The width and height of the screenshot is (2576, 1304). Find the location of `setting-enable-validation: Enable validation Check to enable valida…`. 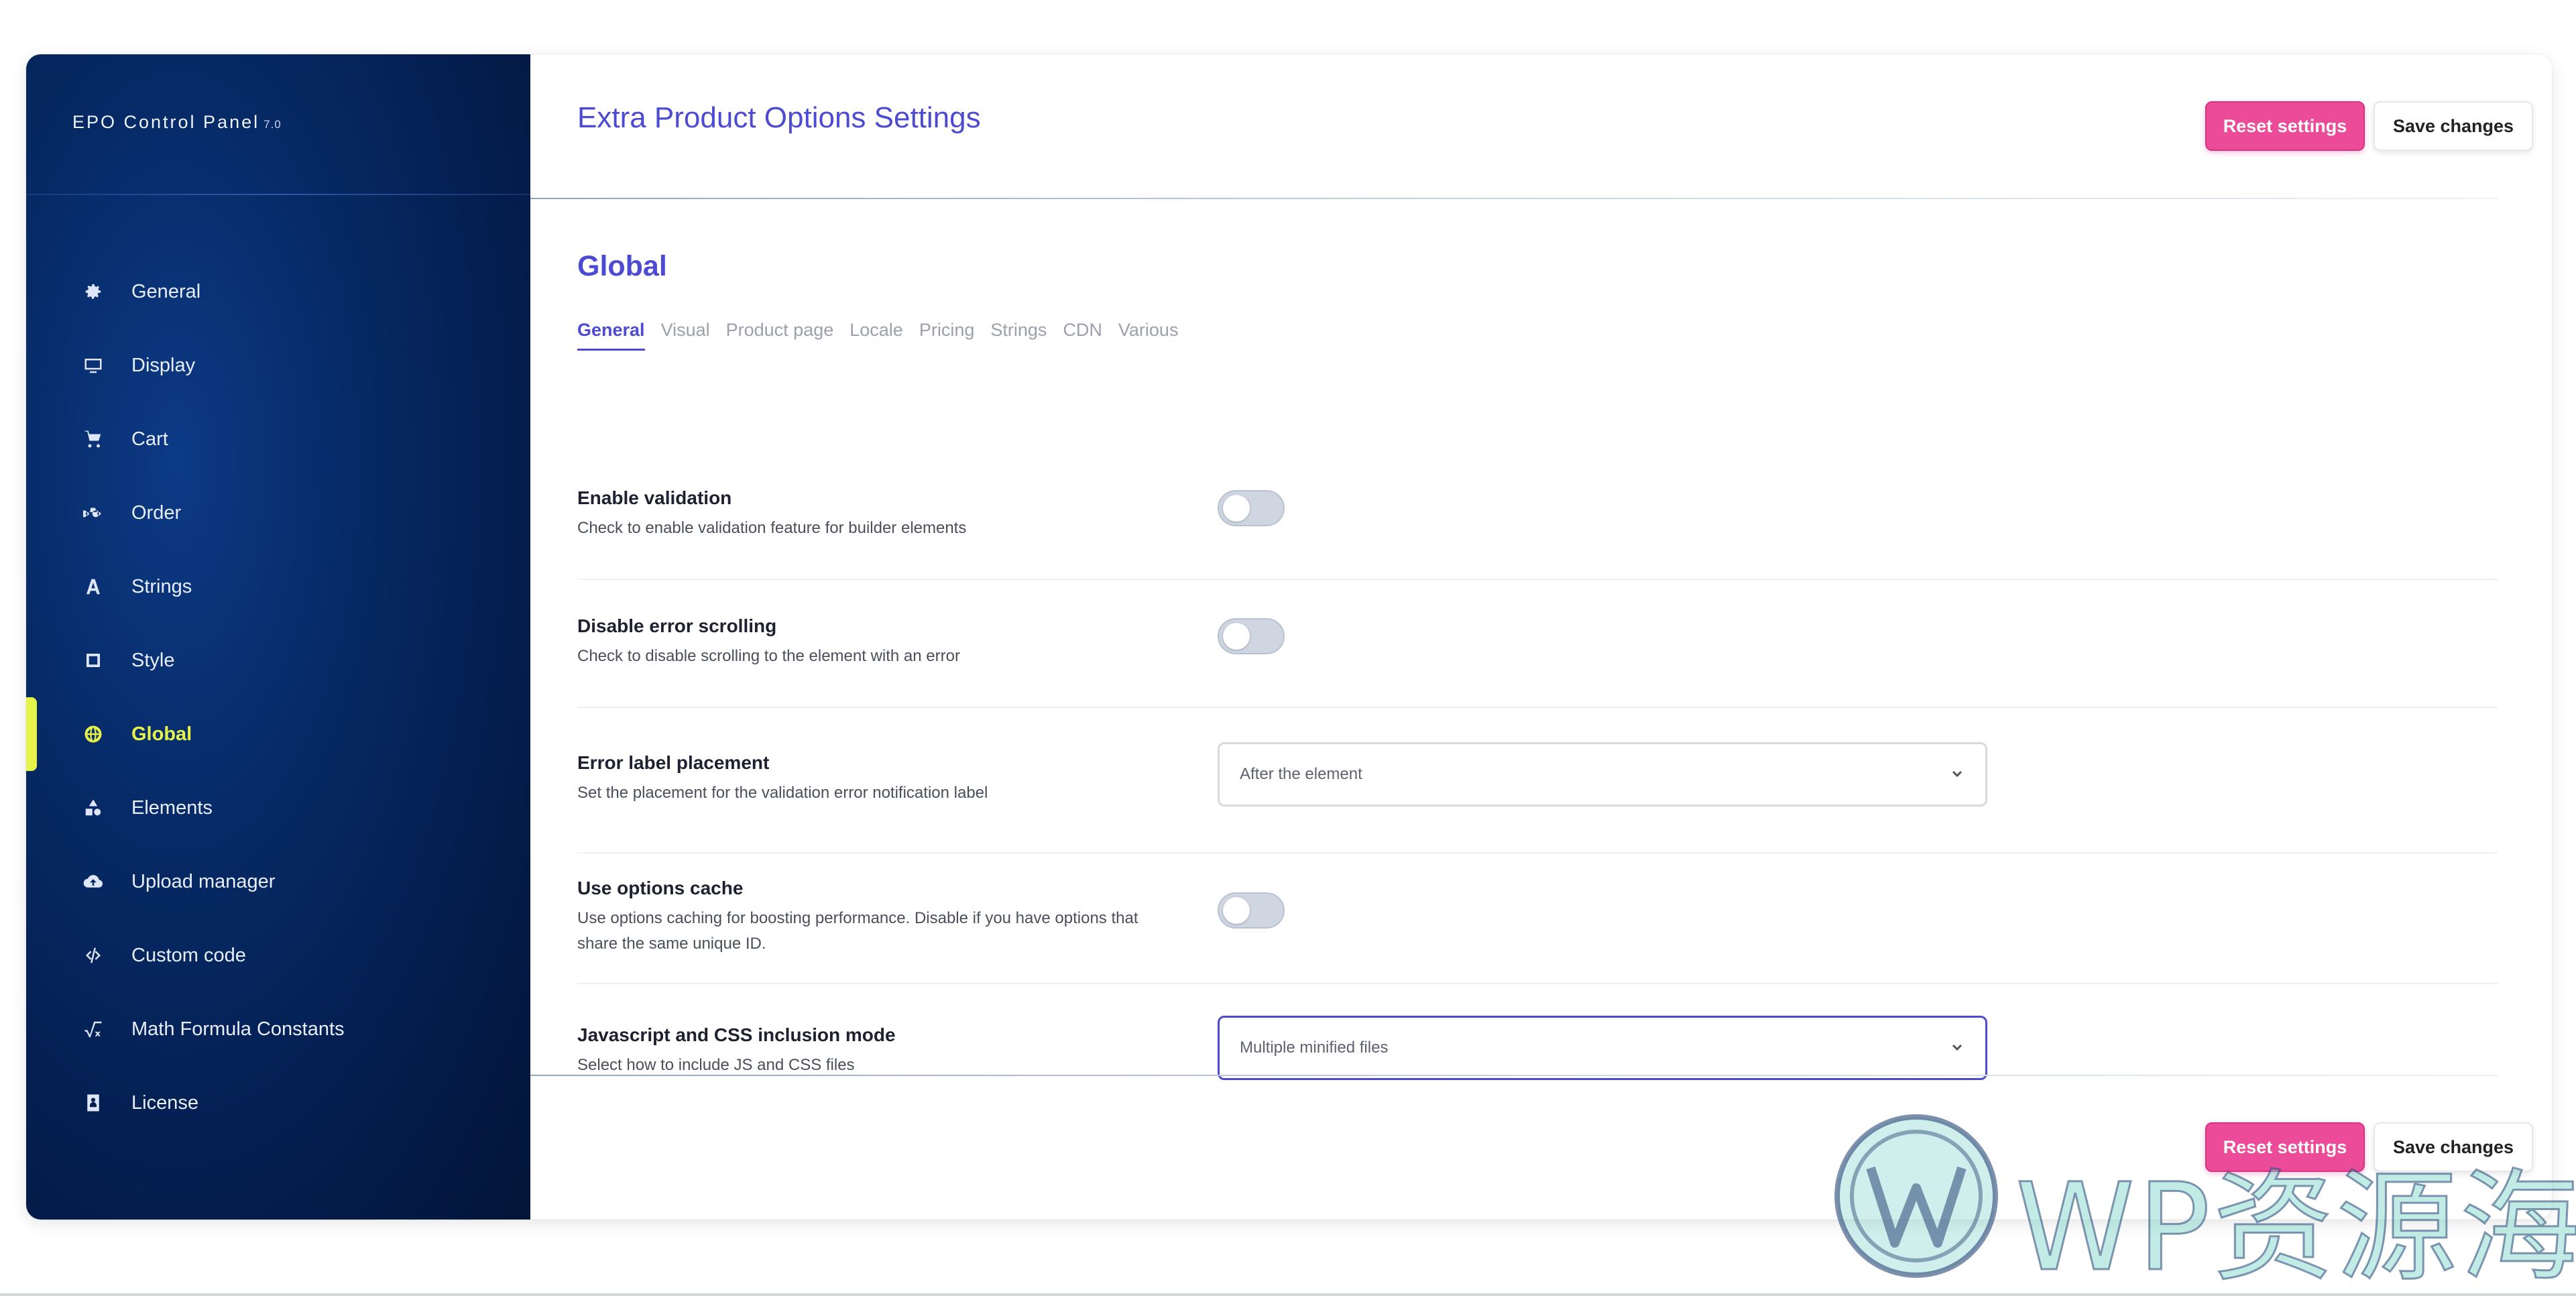

setting-enable-validation: Enable validation Check to enable valida… is located at coordinates (1537, 505).